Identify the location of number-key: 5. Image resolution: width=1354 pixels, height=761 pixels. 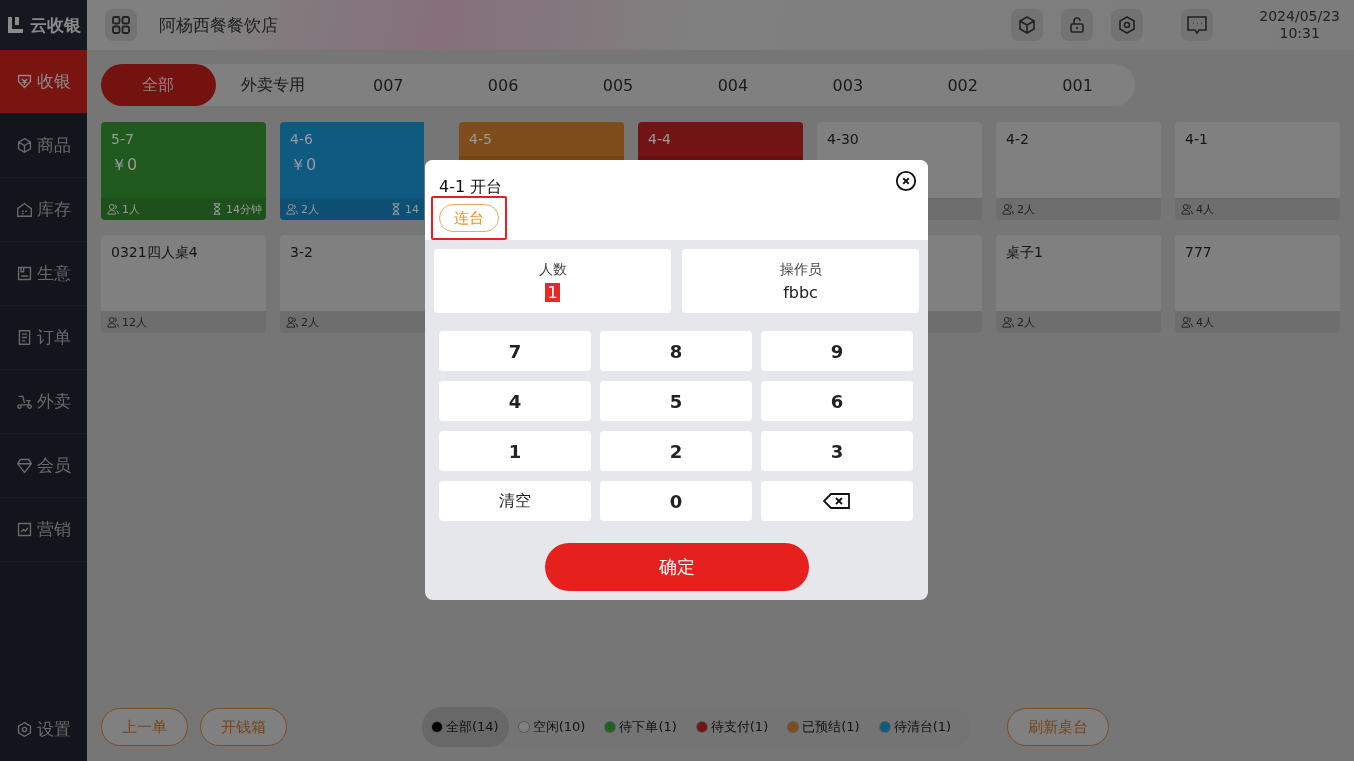
(676, 401).